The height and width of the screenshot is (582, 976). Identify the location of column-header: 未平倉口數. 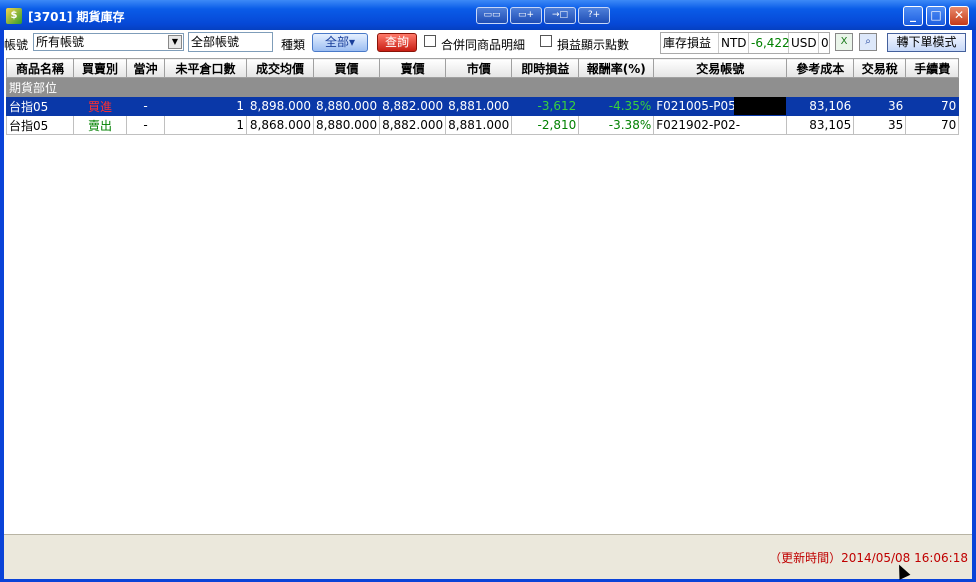
(205, 68).